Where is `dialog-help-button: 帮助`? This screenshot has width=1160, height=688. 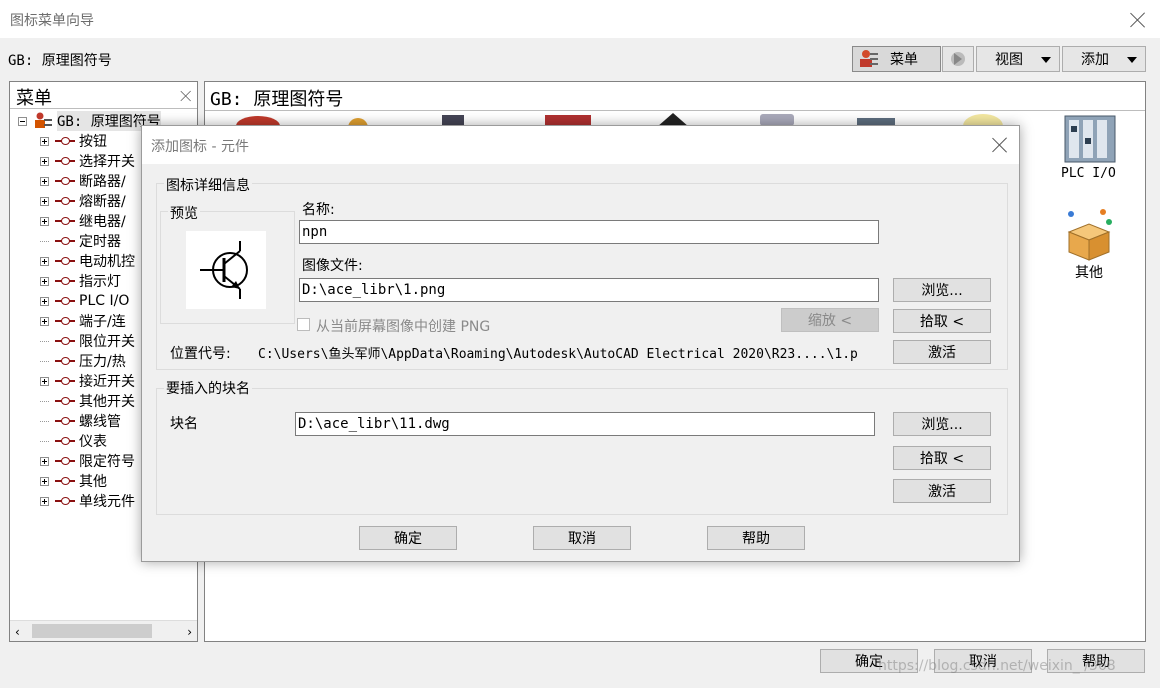
dialog-help-button: 帮助 is located at coordinates (756, 538).